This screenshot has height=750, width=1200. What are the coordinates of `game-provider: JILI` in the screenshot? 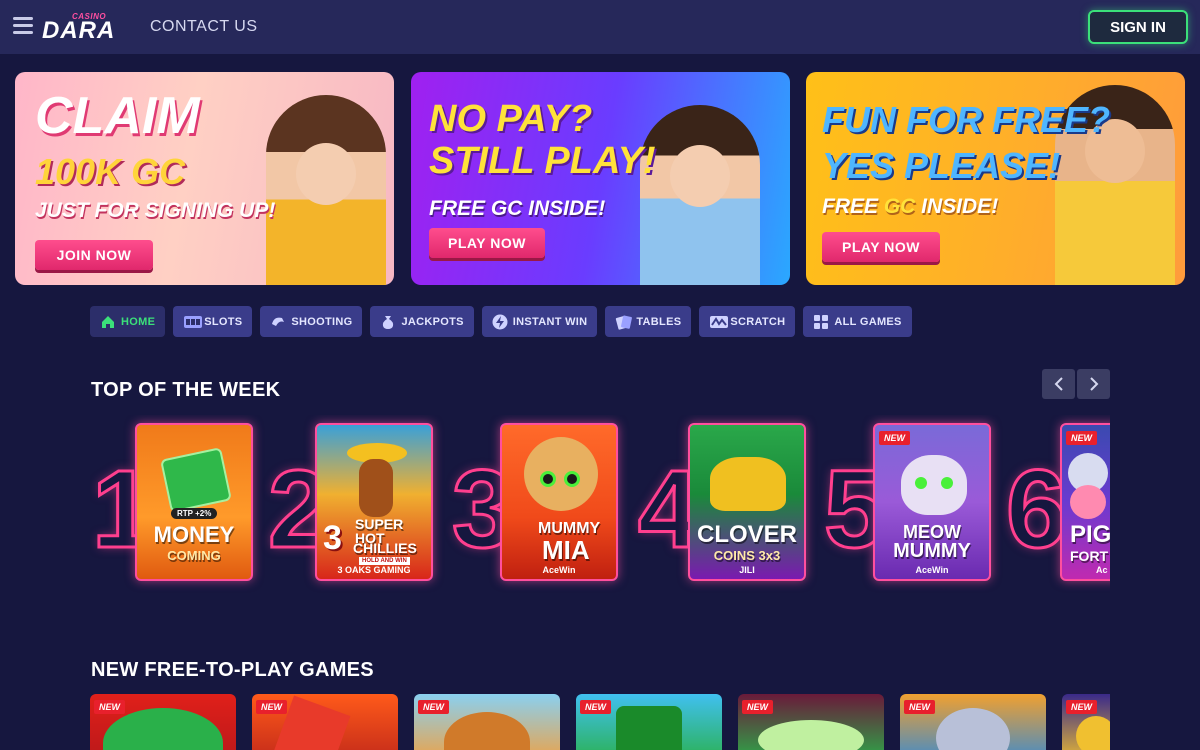 It's located at (747, 570).